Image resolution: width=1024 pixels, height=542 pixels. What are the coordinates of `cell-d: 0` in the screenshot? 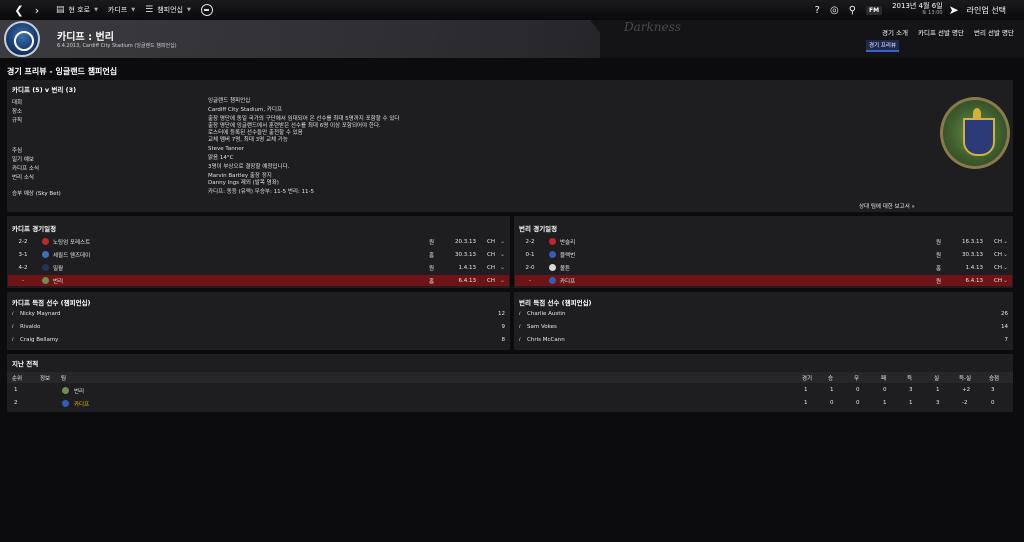 It's located at (858, 390).